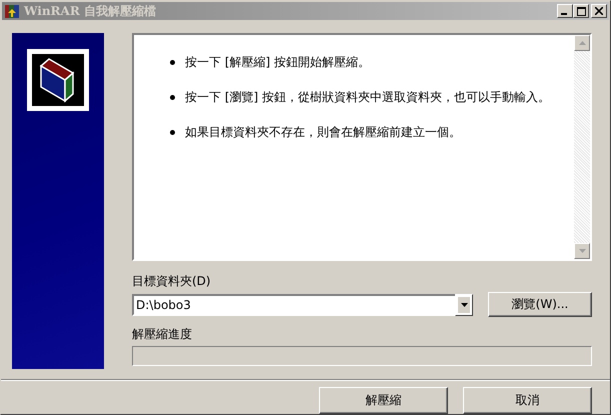 The image size is (611, 415). I want to click on cancel-button: 取消, so click(527, 400).